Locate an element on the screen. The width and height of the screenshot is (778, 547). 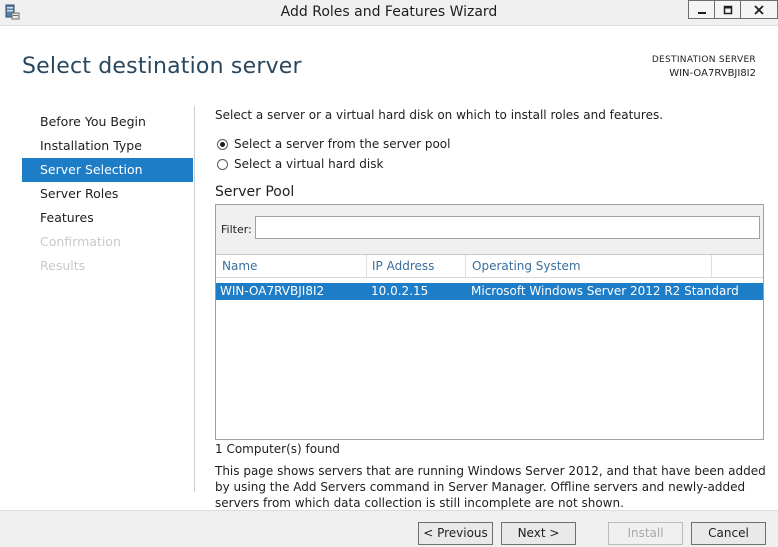
server-name-cell: WIN-OA7RVBJI8I2 is located at coordinates (272, 291).